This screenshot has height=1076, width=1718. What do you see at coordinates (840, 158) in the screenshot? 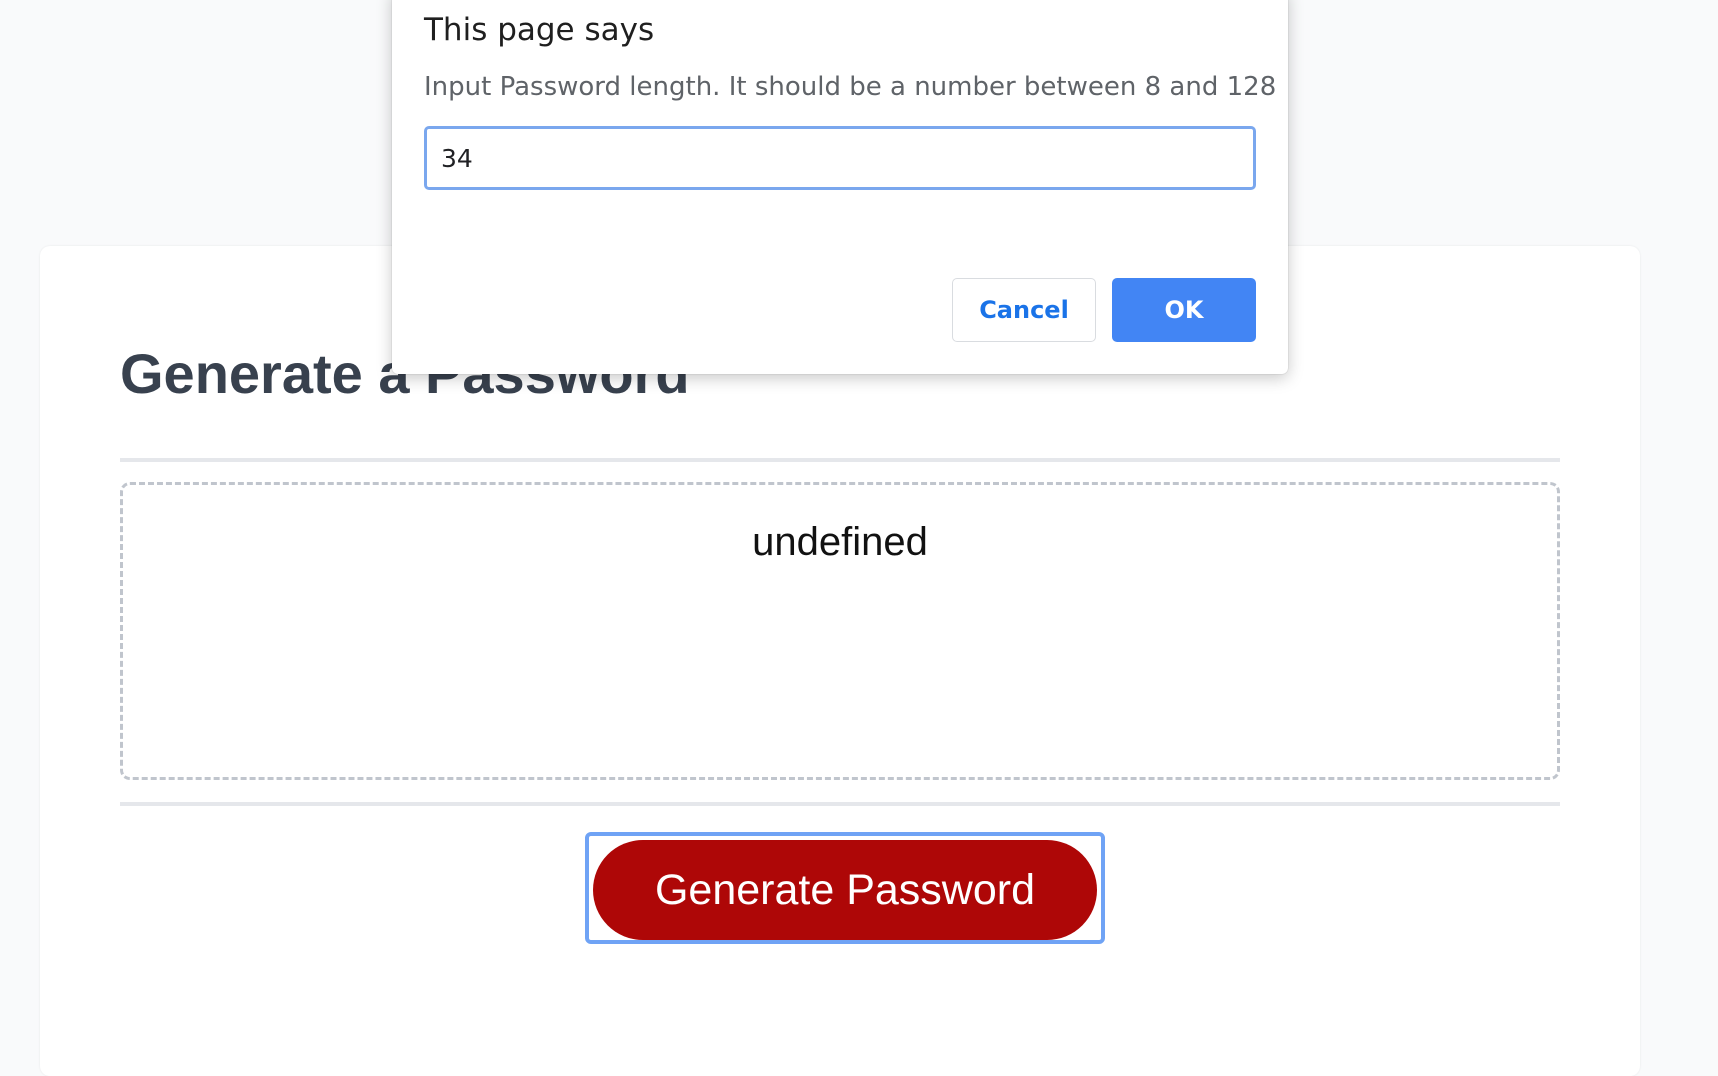
I see `password-length-input` at bounding box center [840, 158].